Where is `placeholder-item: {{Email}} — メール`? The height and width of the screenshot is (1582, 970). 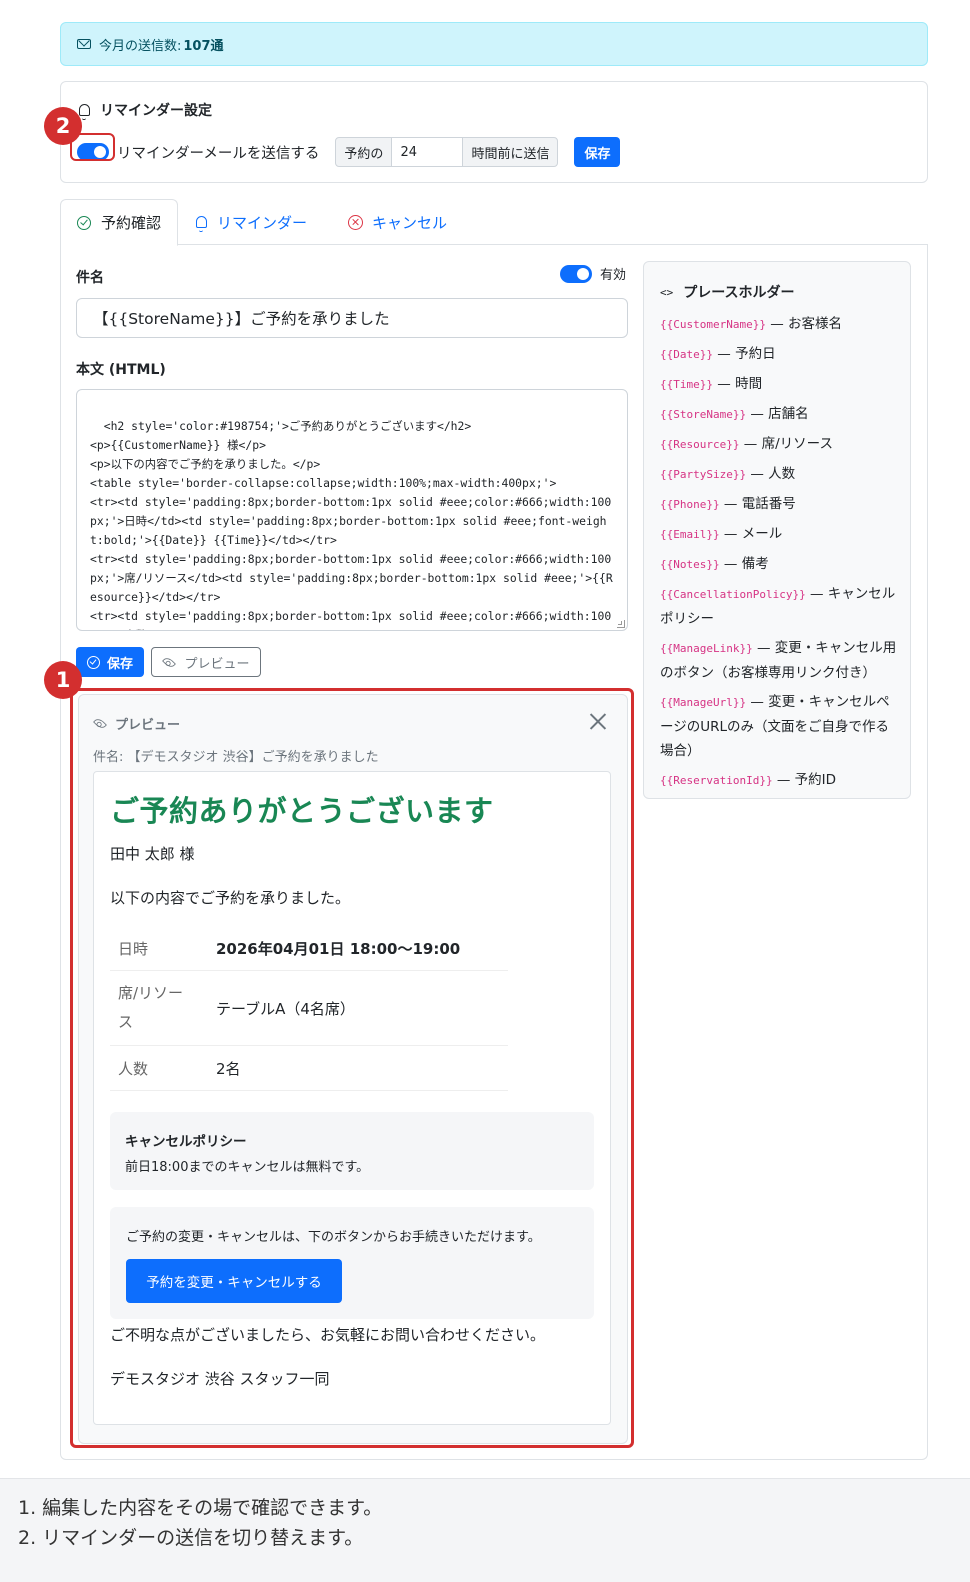
placeholder-item: {{Email}} — メール is located at coordinates (780, 534).